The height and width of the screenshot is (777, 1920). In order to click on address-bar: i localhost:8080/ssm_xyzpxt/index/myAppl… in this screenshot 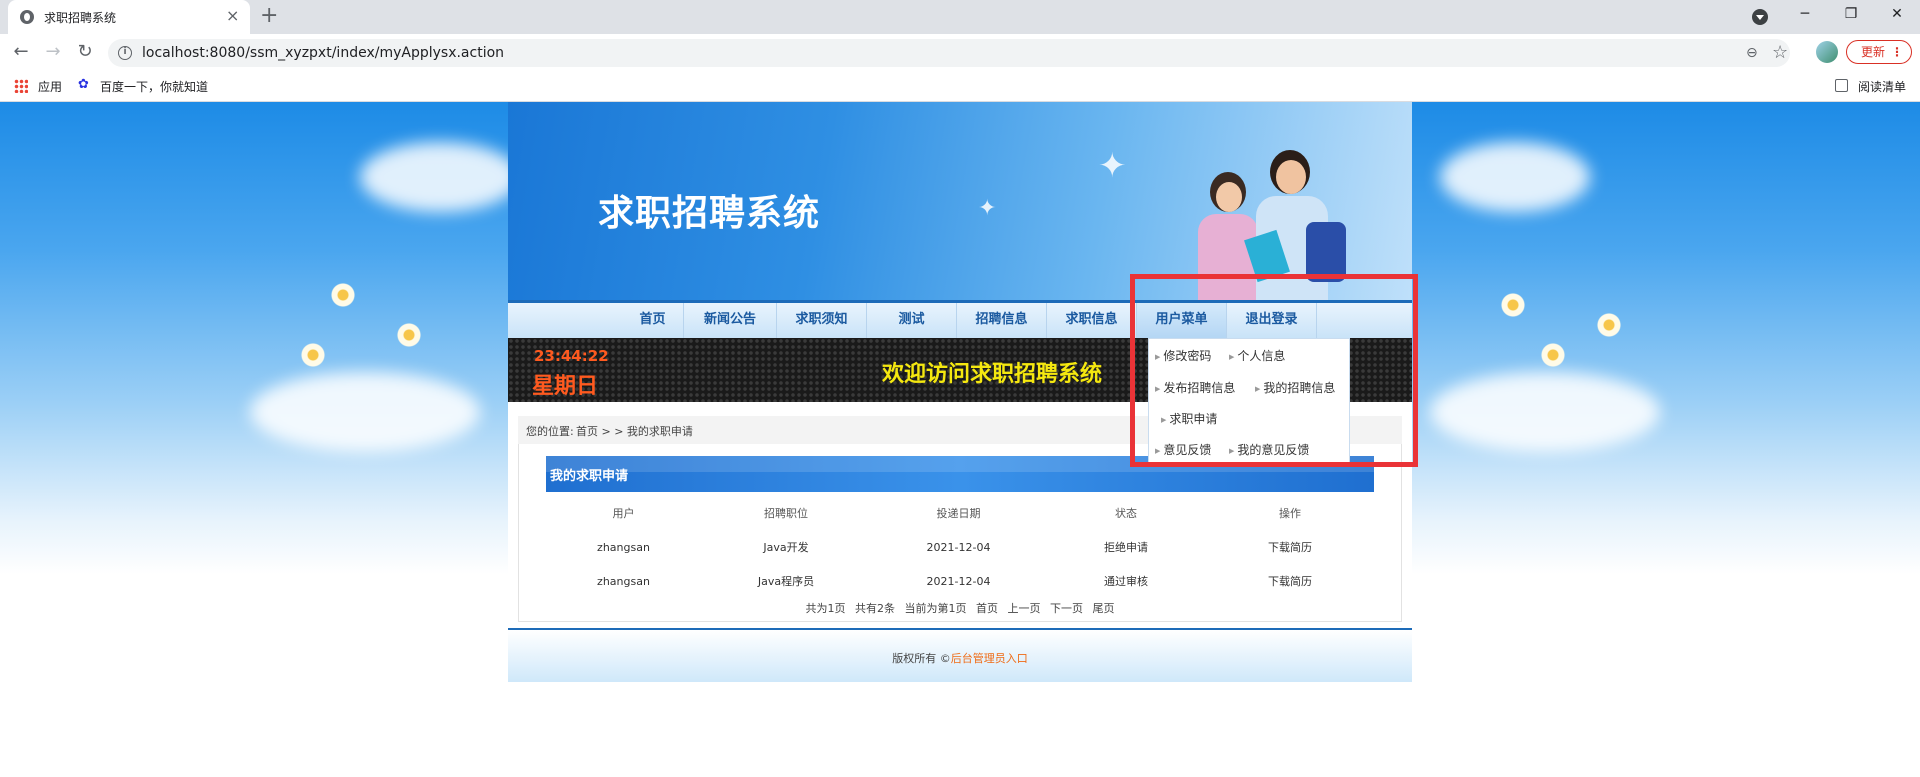, I will do `click(949, 53)`.